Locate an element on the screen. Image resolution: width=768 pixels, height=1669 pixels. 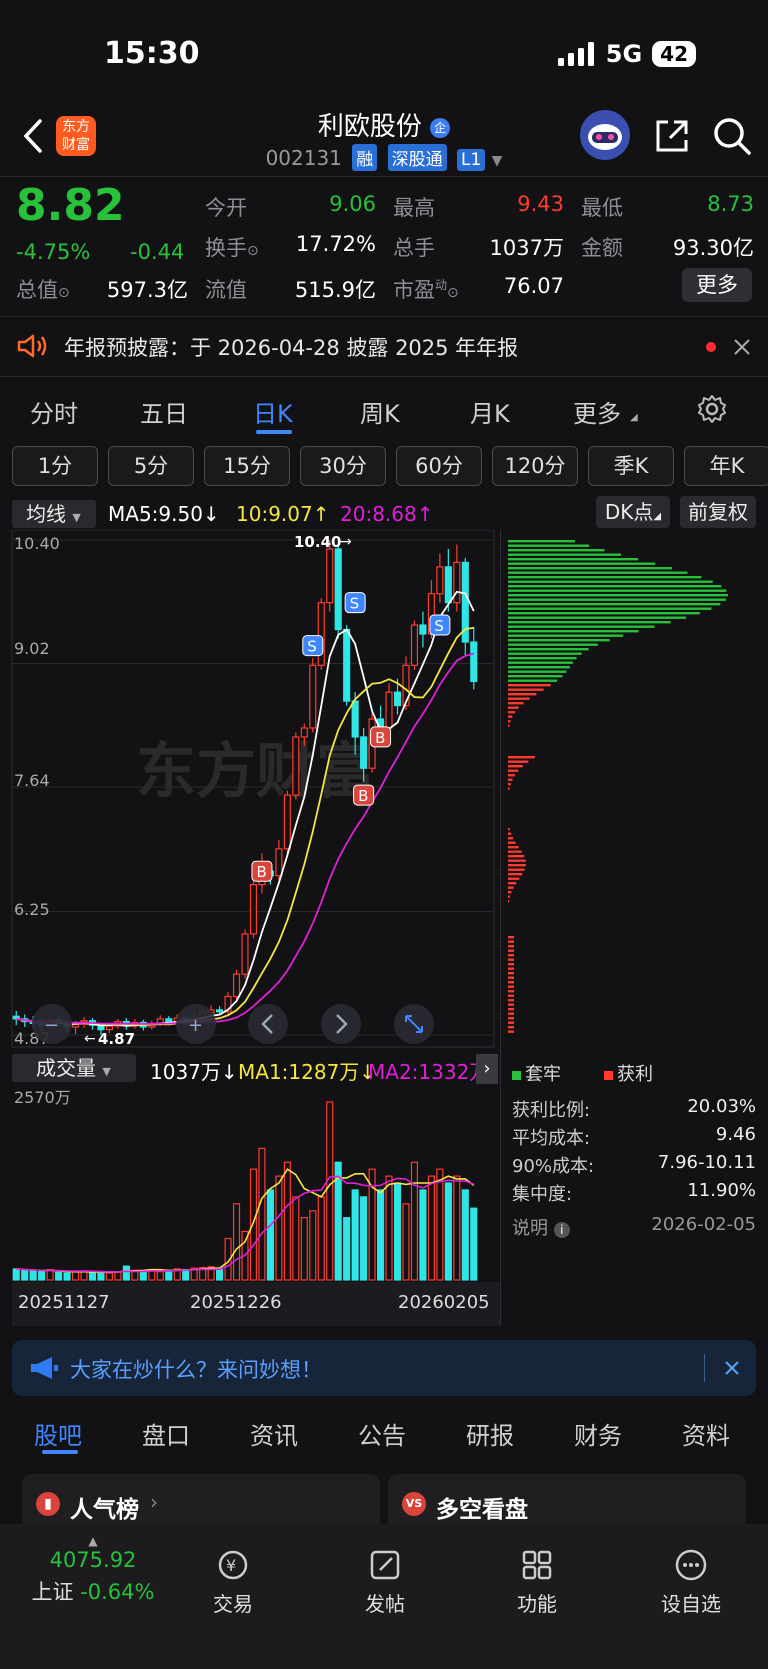
pe-label: 市盈动⊙ is located at coordinates (426, 289).